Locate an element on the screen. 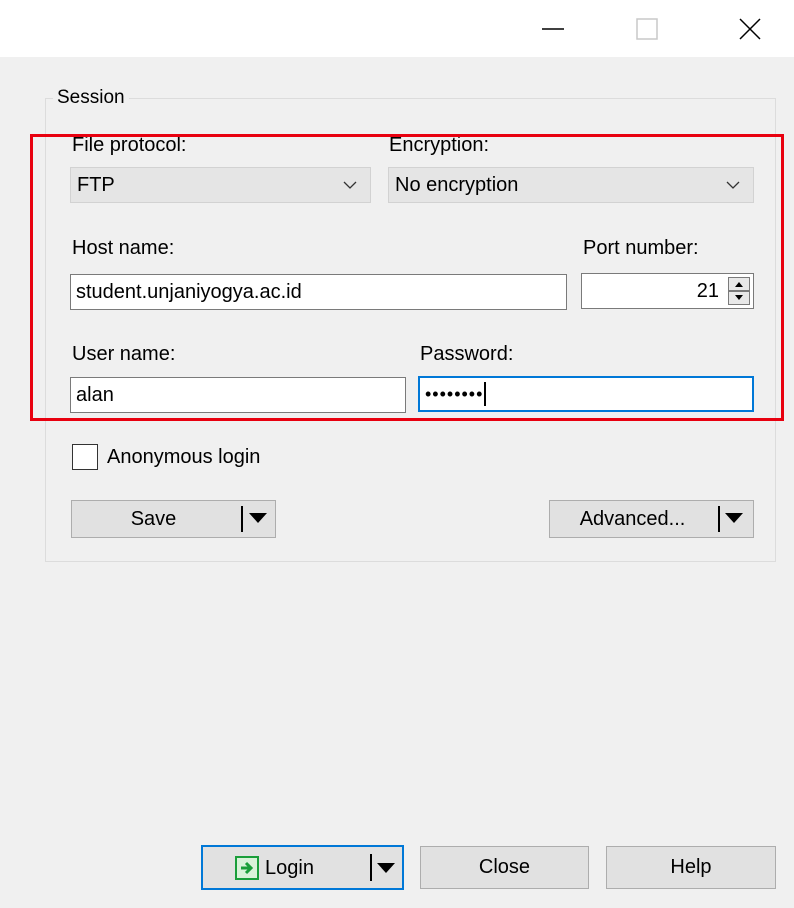 This screenshot has height=908, width=794. login-main: Login is located at coordinates (274, 868).